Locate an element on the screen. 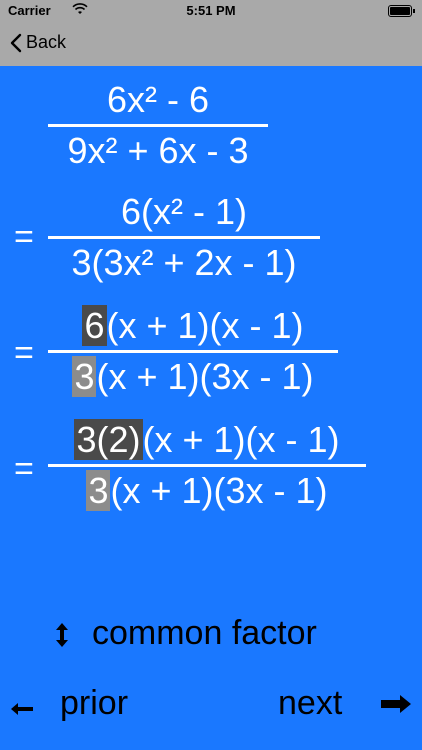 The height and width of the screenshot is (750, 422). denominator: 9x² + 6x - 3 is located at coordinates (158, 150).